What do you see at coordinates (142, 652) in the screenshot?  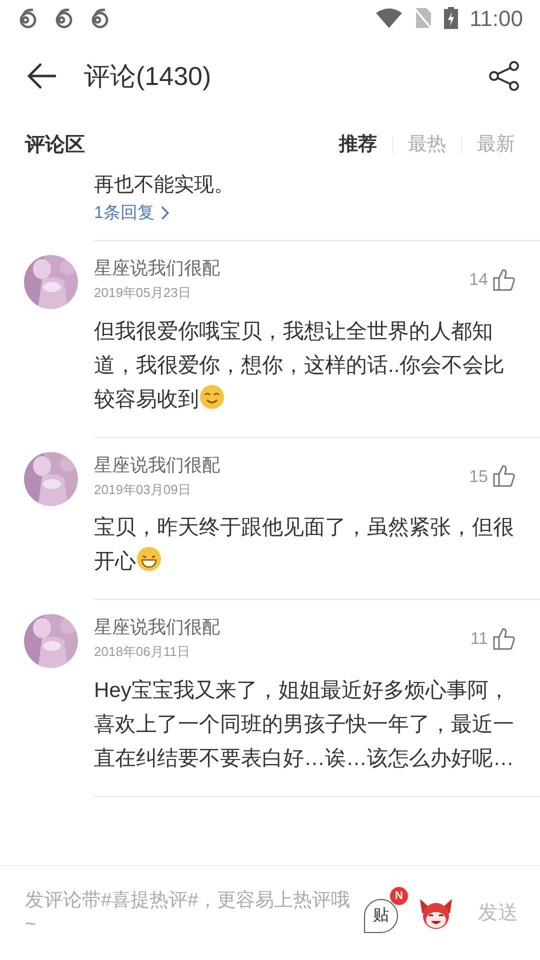 I see `comment-date: 2018年06月11日` at bounding box center [142, 652].